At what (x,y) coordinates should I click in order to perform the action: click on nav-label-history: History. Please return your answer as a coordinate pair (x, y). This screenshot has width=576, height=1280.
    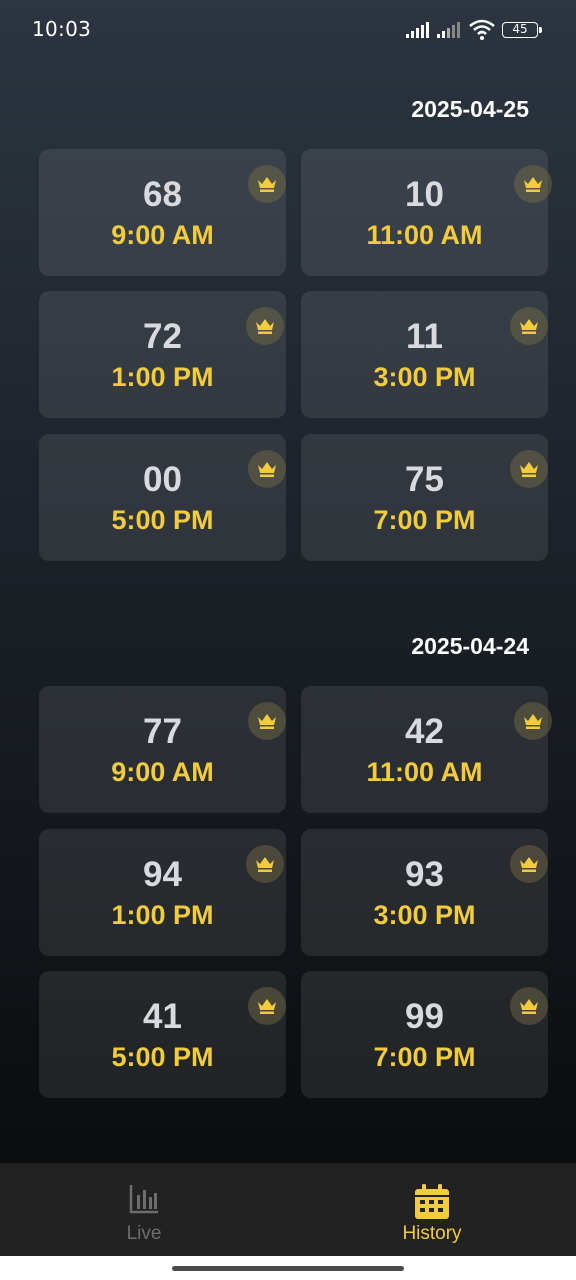
    Looking at the image, I should click on (432, 1233).